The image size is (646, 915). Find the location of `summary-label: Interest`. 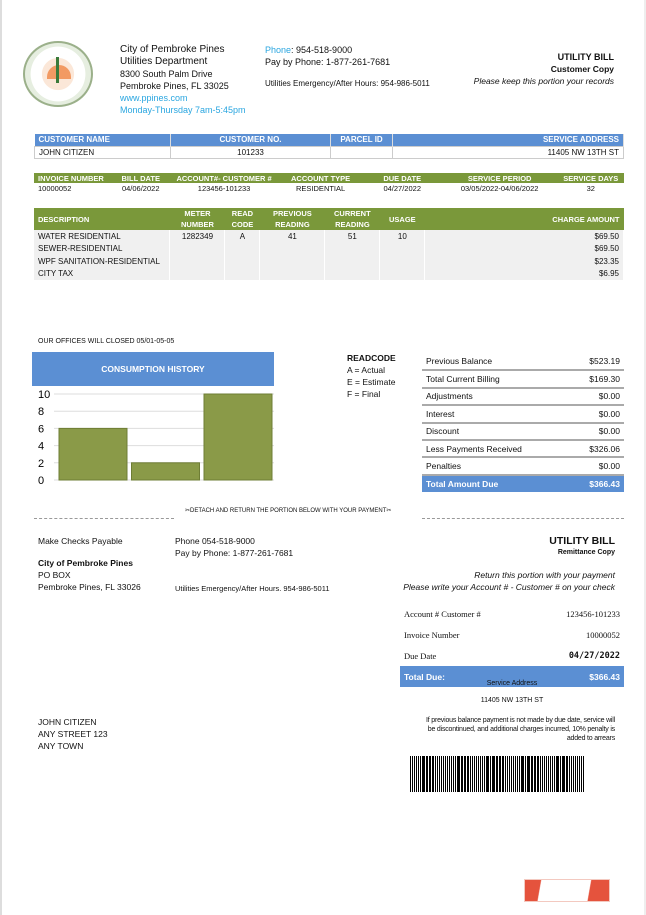

summary-label: Interest is located at coordinates (496, 414).